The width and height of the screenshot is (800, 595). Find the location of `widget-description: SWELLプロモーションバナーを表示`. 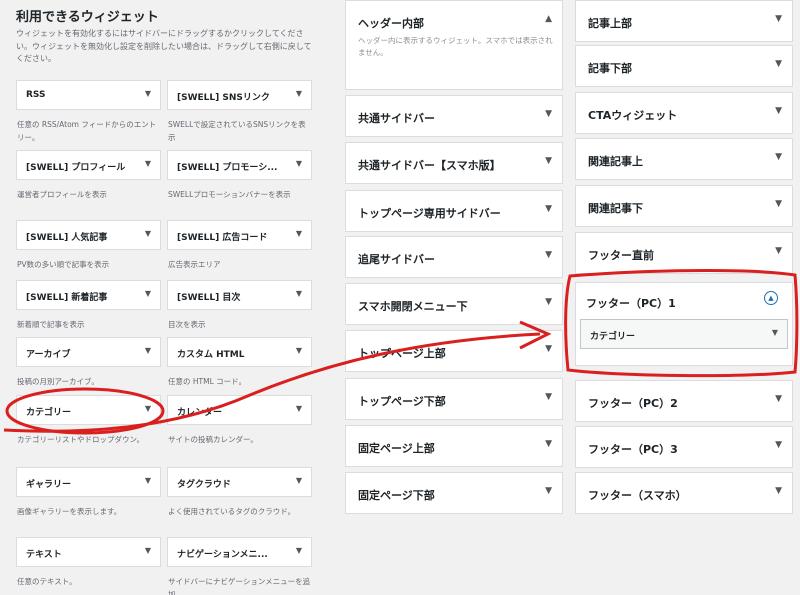

widget-description: SWELLプロモーションバナーを表示 is located at coordinates (229, 194).